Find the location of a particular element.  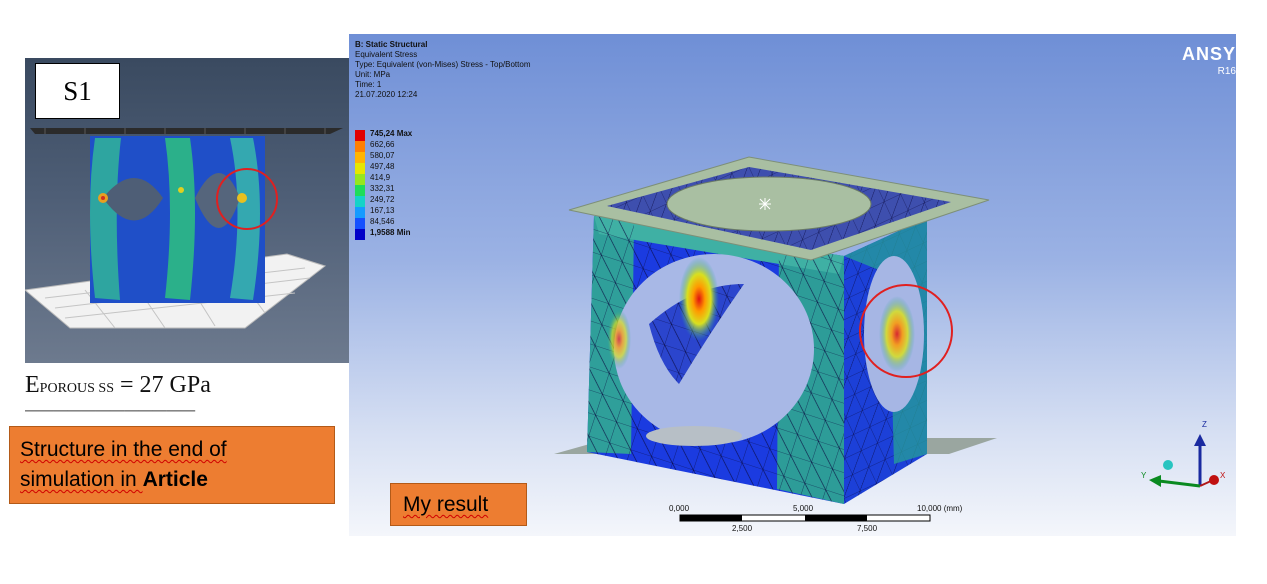

my-result-text: My result is located at coordinates (446, 504).